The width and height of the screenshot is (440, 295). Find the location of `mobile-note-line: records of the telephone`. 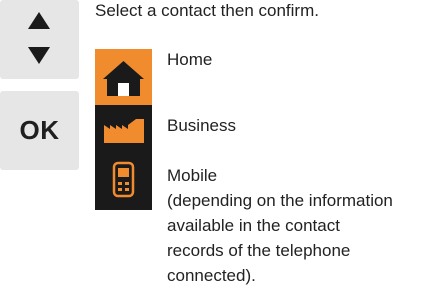

mobile-note-line: records of the telephone is located at coordinates (259, 250).